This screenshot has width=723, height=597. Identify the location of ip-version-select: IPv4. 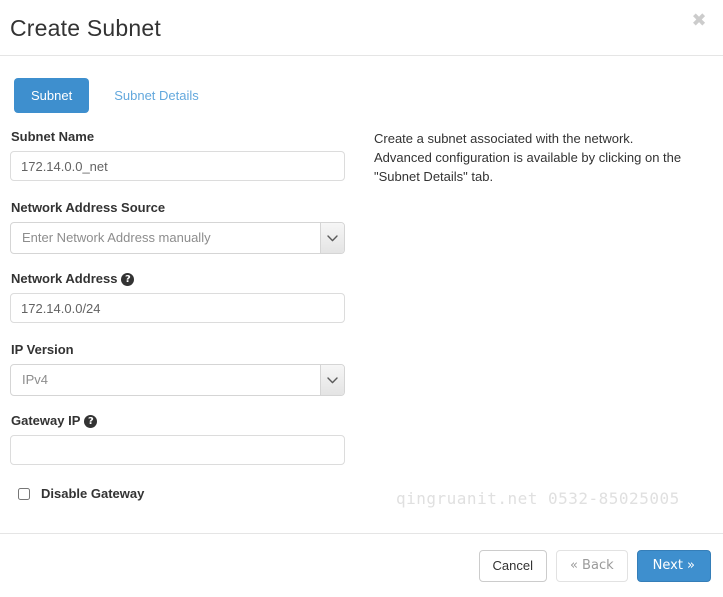
(177, 380).